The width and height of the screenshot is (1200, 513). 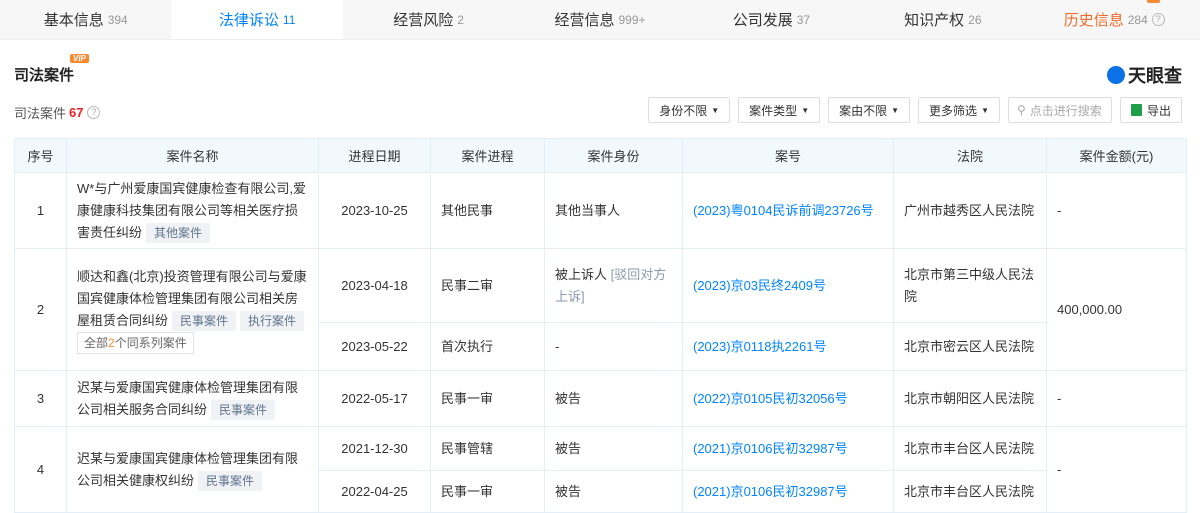 What do you see at coordinates (487, 210) in the screenshot?
I see `case-stage: 其他民事` at bounding box center [487, 210].